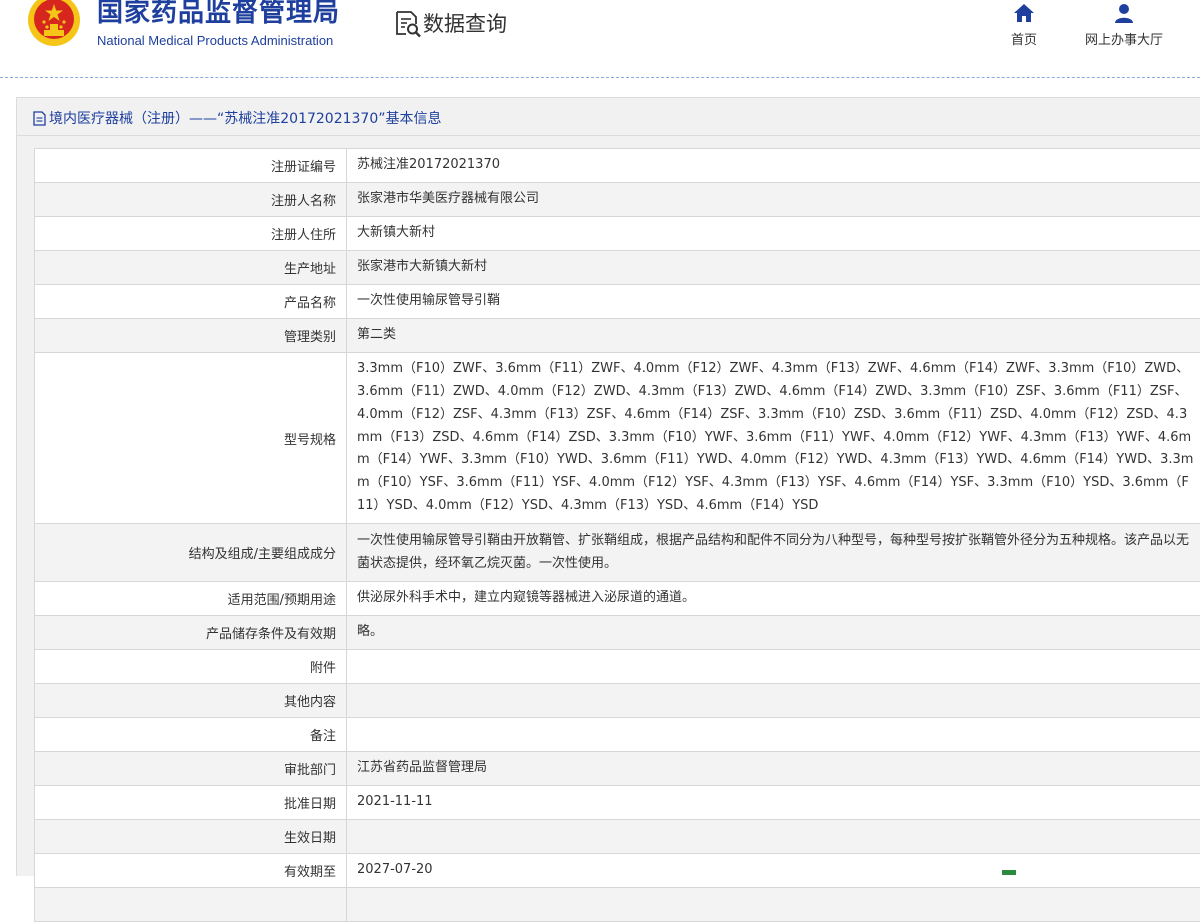 The height and width of the screenshot is (922, 1200). I want to click on data-query-title: 数据查询, so click(465, 24).